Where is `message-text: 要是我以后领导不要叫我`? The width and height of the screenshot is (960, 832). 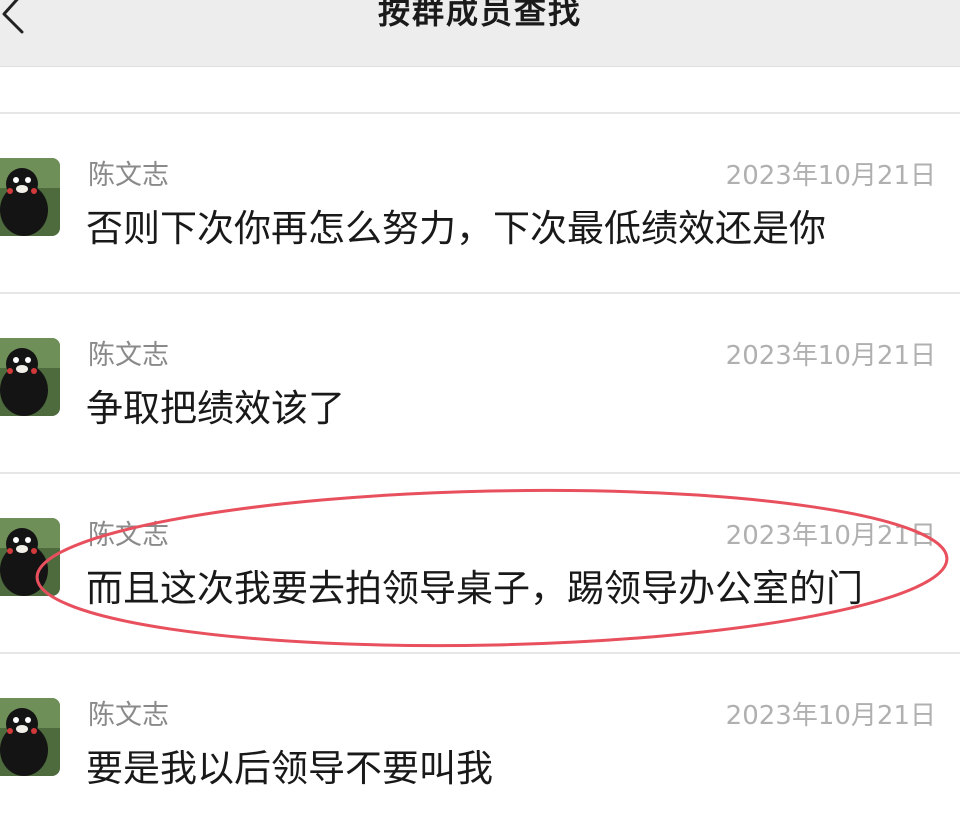
message-text: 要是我以后领导不要叫我 is located at coordinates (289, 768).